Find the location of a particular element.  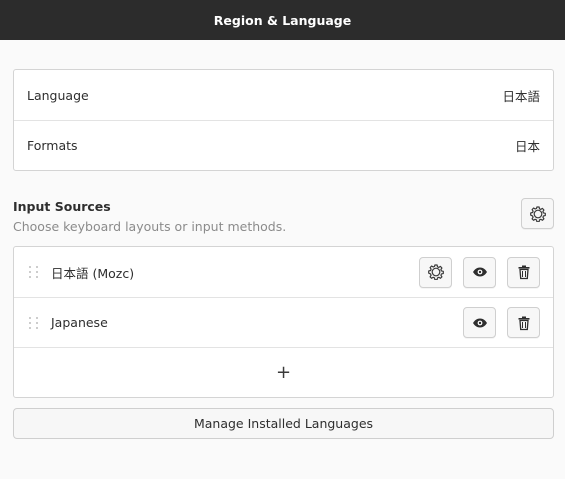

language-row: Language 日本語 is located at coordinates (283, 95).